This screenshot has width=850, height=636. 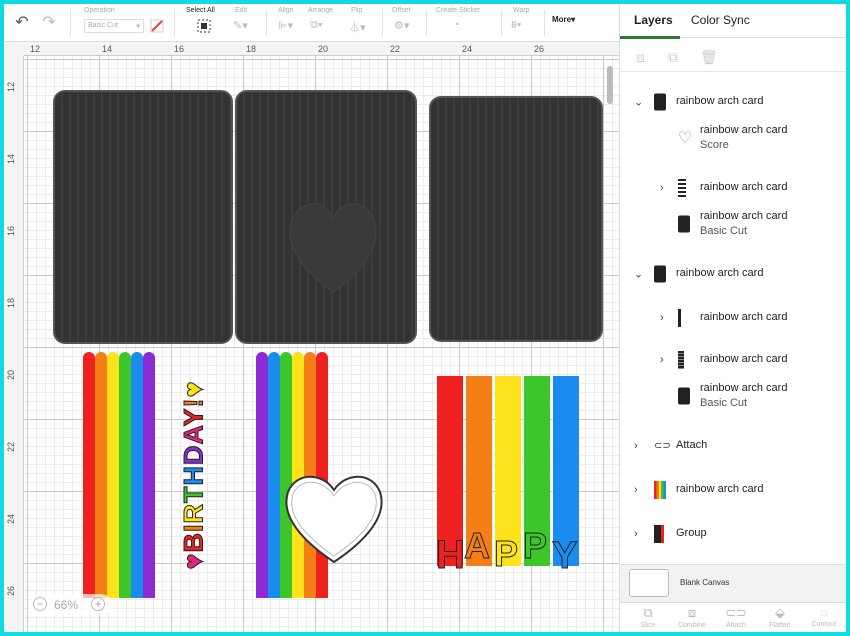 What do you see at coordinates (659, 534) in the screenshot?
I see `group-thumb-icon` at bounding box center [659, 534].